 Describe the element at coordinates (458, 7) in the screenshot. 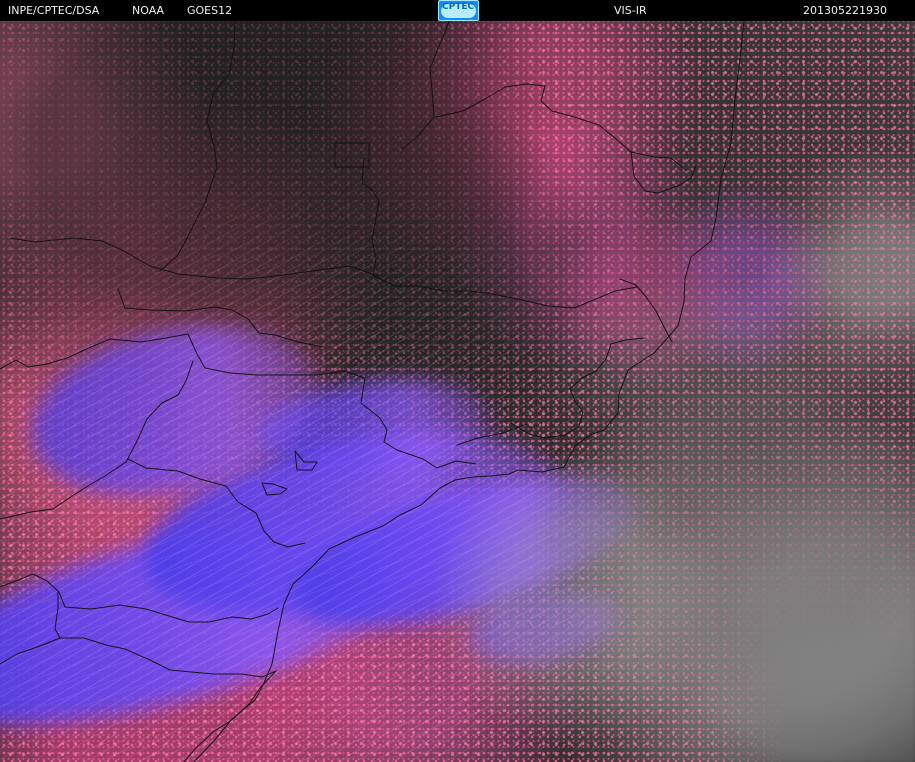

I see `logo-text: CPTEC` at that location.